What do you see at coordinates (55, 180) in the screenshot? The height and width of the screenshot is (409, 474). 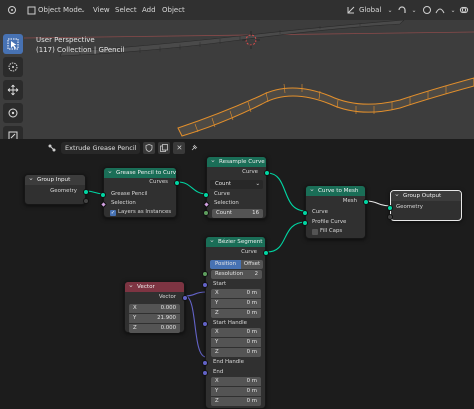 I see `node-title: Group Input` at bounding box center [55, 180].